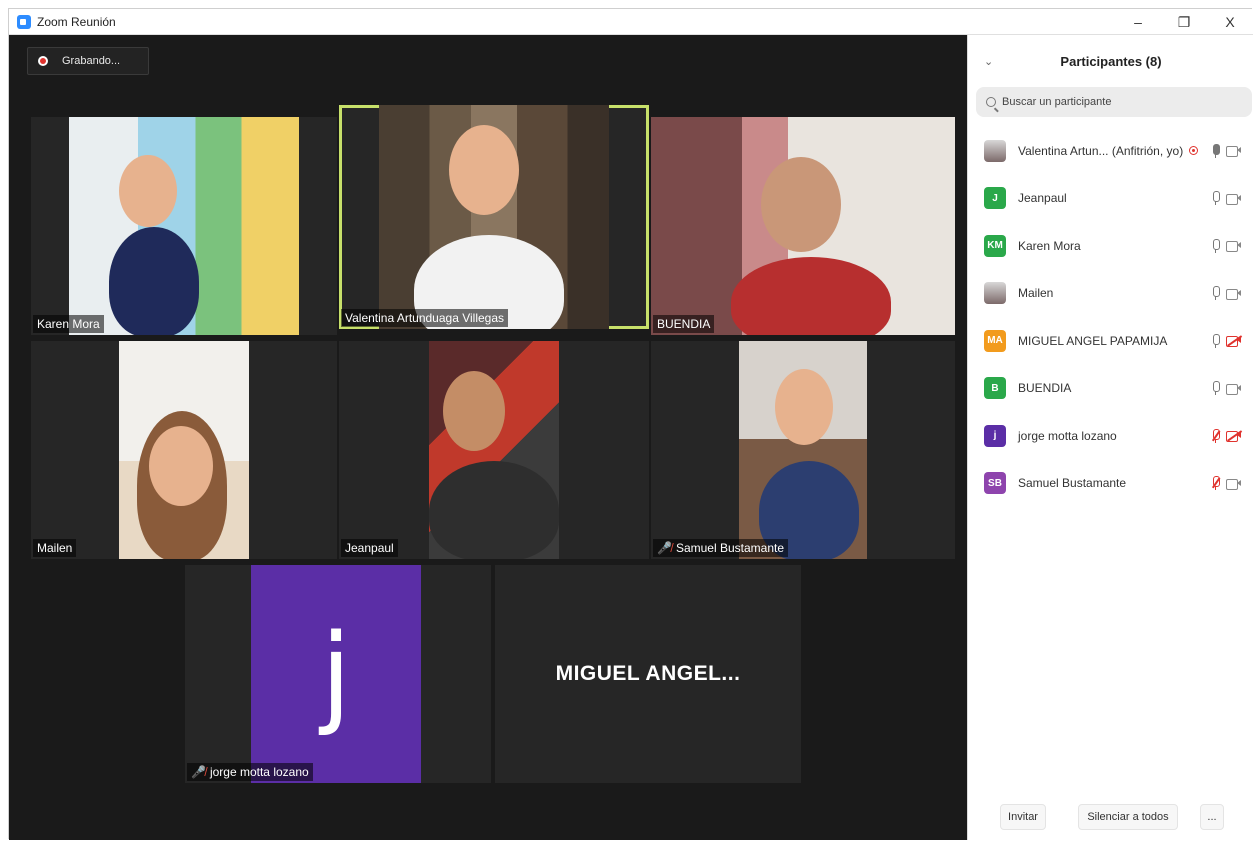 The width and height of the screenshot is (1254, 841). I want to click on participant-row: B BUENDIA, so click(1111, 389).